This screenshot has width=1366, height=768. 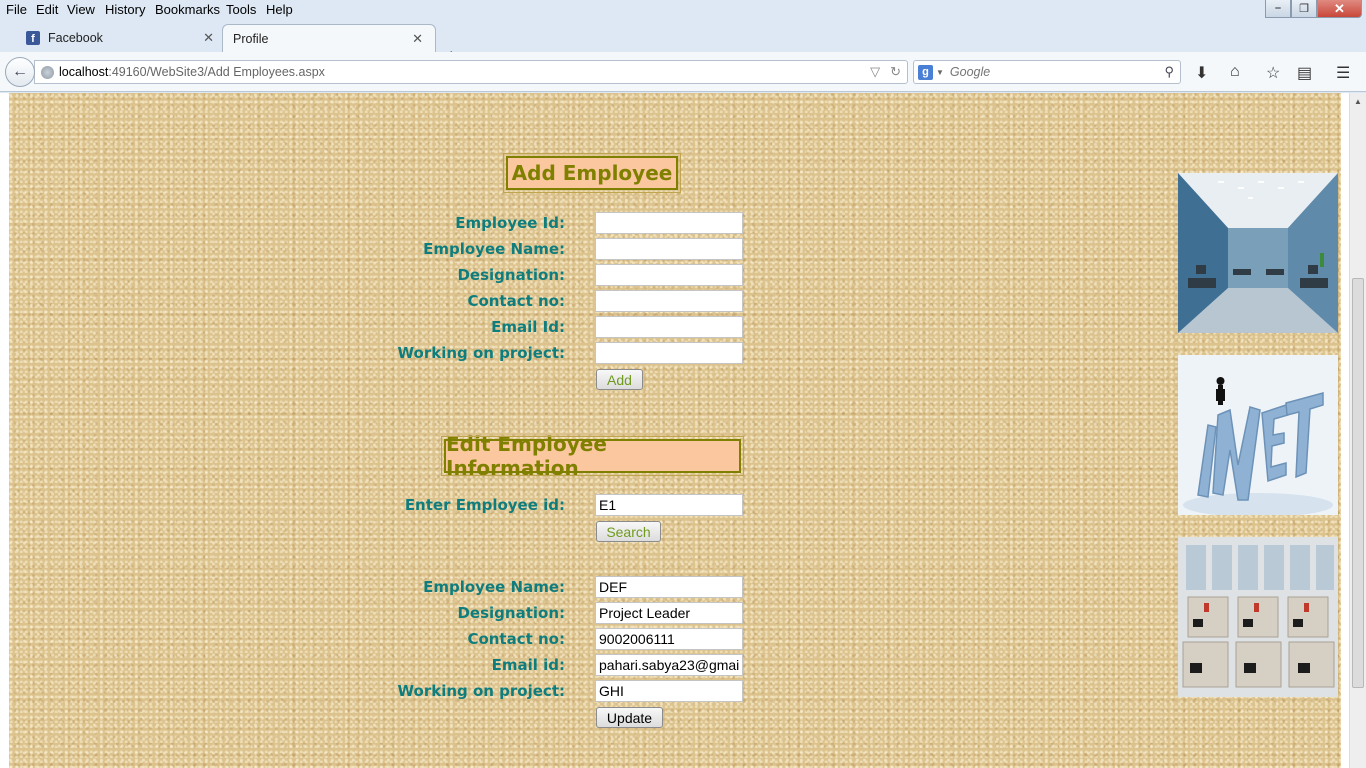 I want to click on back-button: ←, so click(x=20, y=72).